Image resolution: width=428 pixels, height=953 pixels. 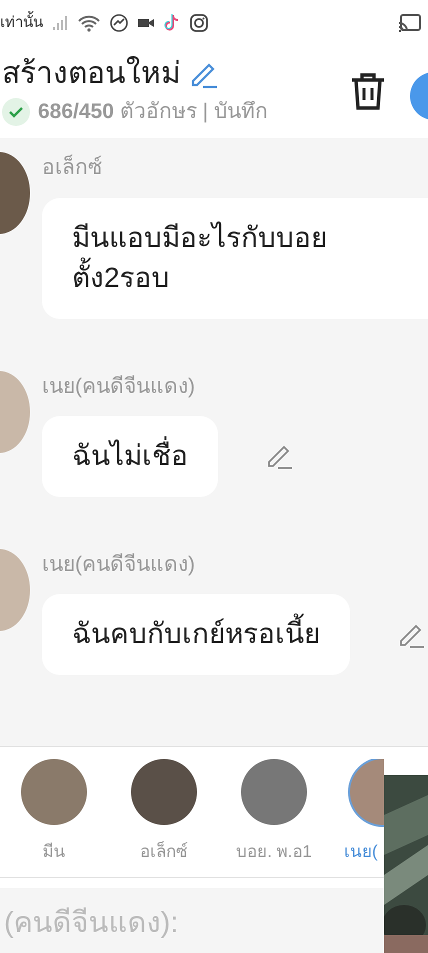 I want to click on chat-bubble-icon, so click(x=119, y=23).